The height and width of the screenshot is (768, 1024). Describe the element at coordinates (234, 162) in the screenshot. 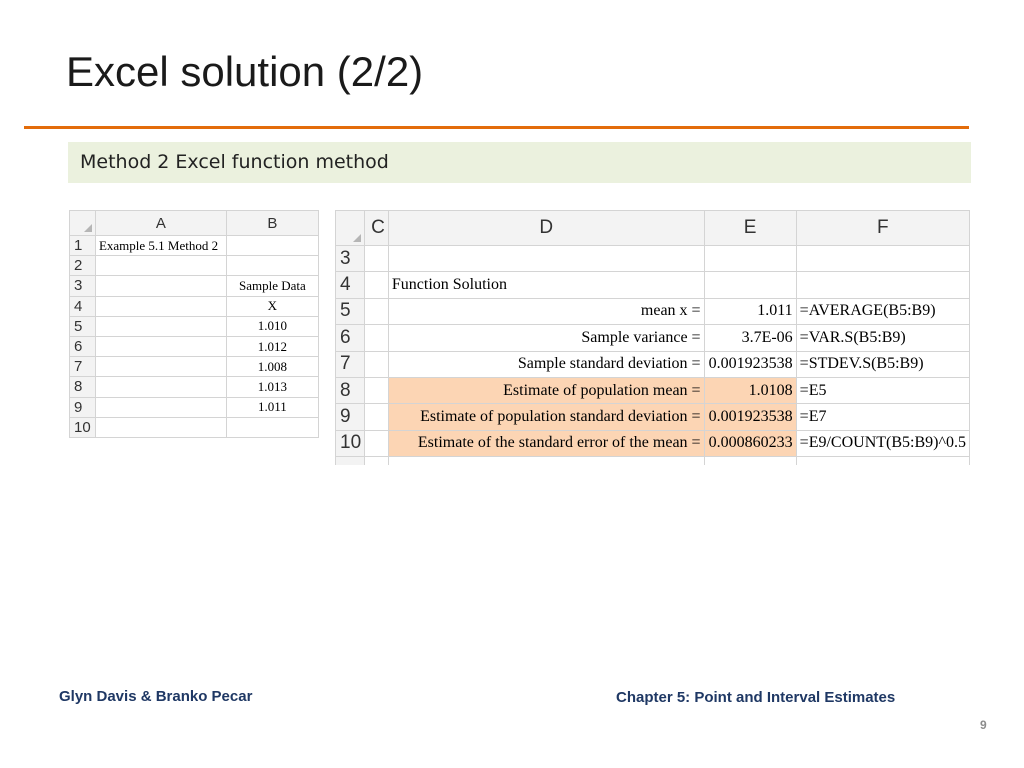

I see `subtitle-text: Method 2 Excel function method` at that location.